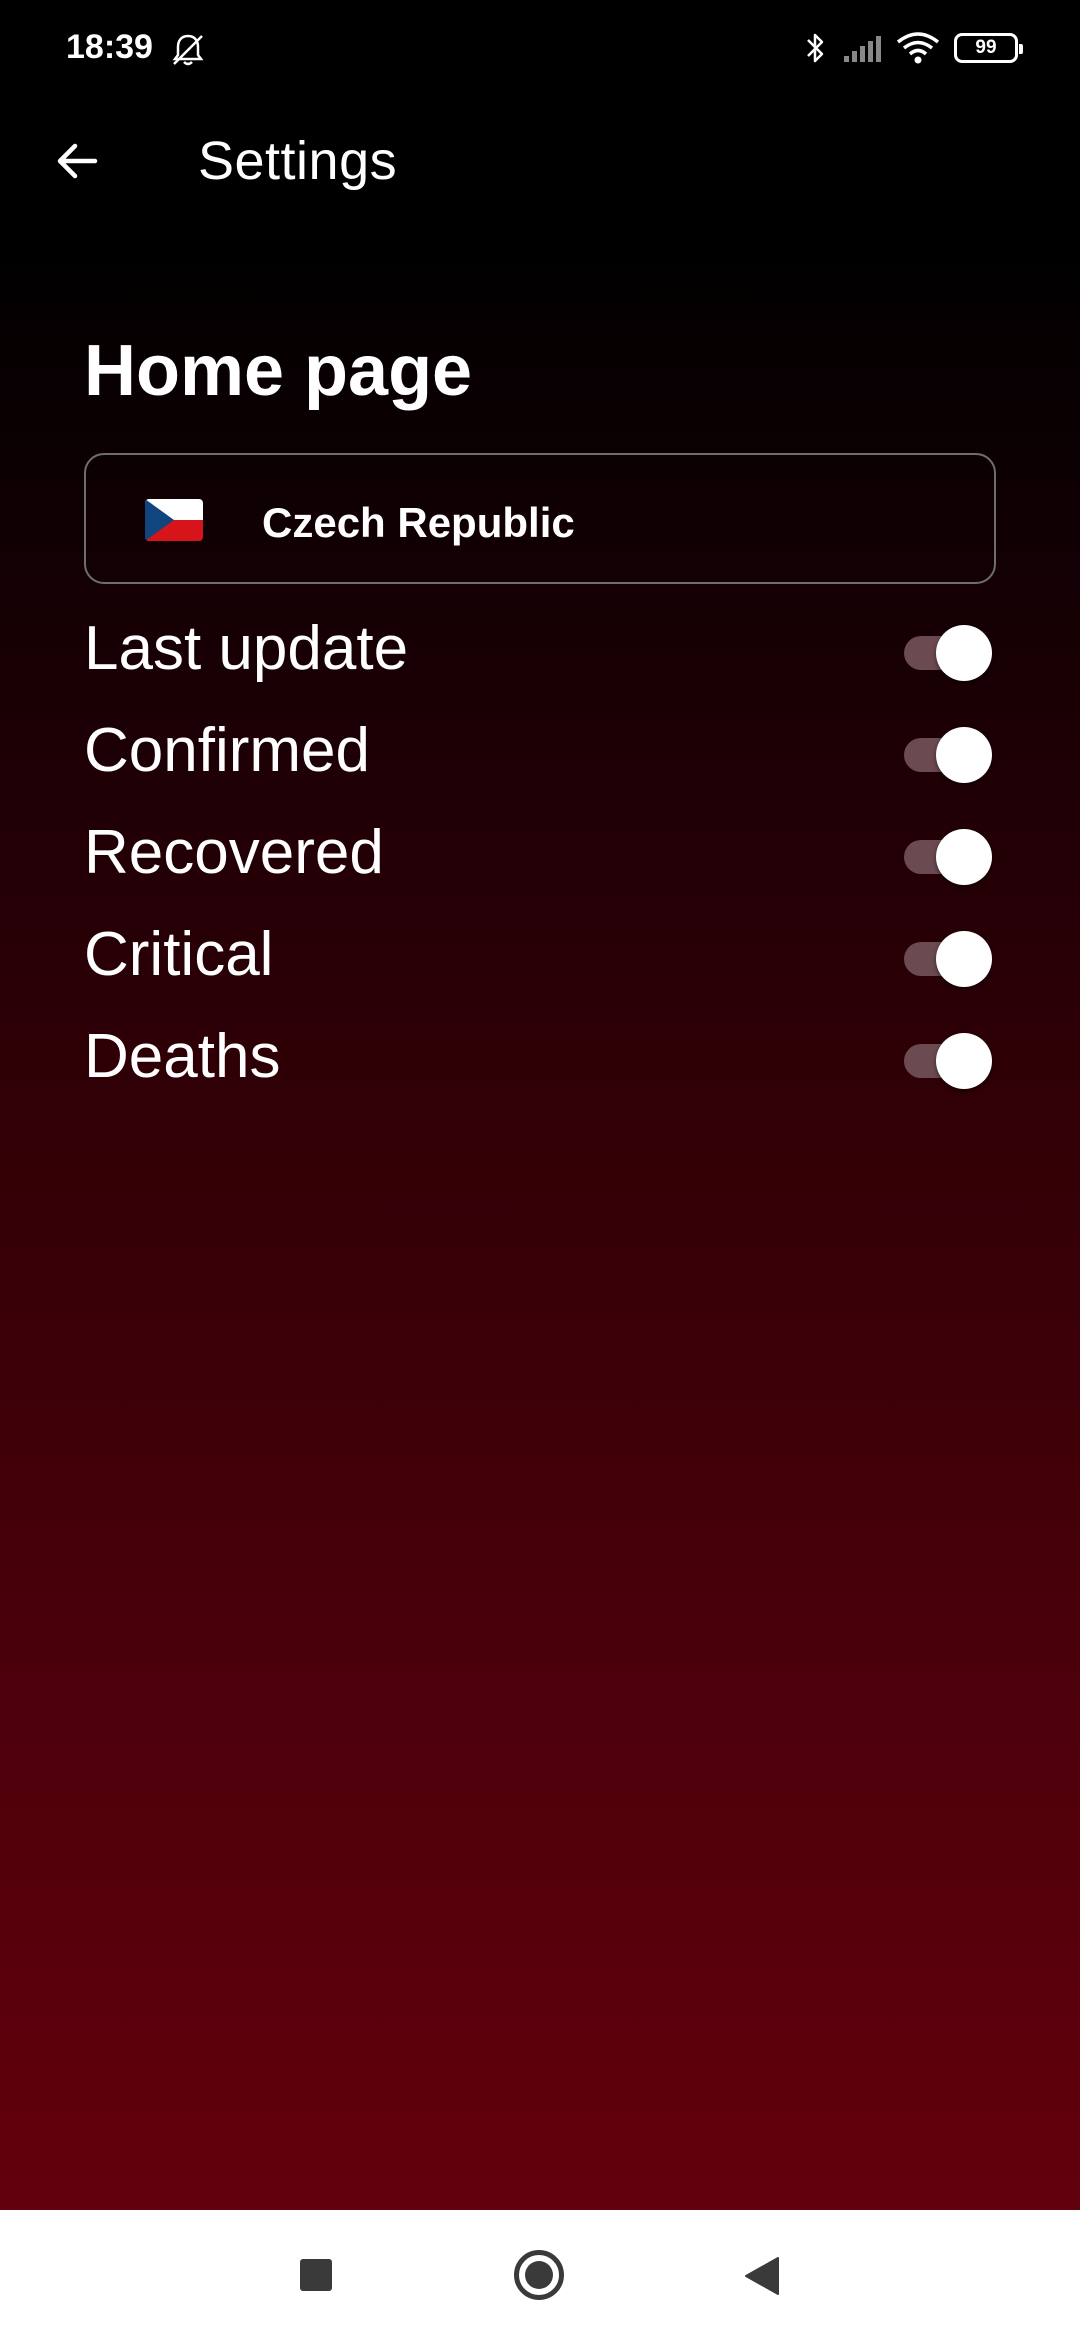  What do you see at coordinates (918, 48) in the screenshot?
I see `wifi-icon` at bounding box center [918, 48].